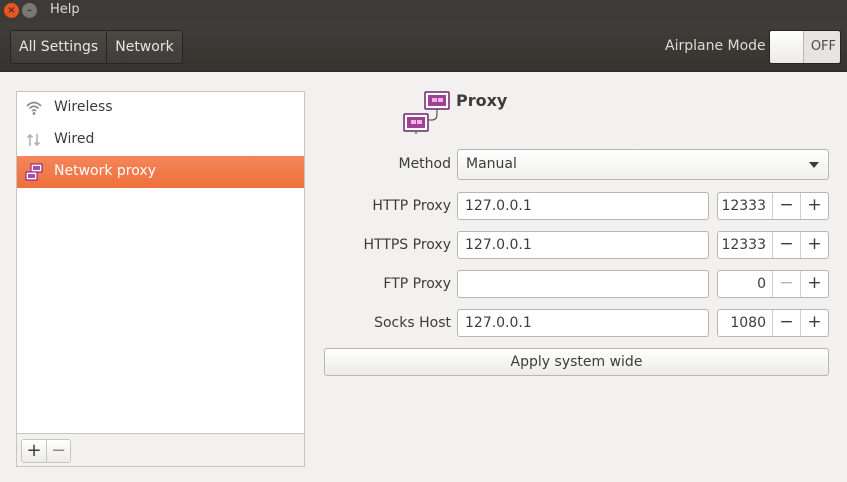 This screenshot has height=482, width=847. What do you see at coordinates (423, 47) in the screenshot?
I see `header-bar: All Settings Network Airplane Mode OFF` at bounding box center [423, 47].